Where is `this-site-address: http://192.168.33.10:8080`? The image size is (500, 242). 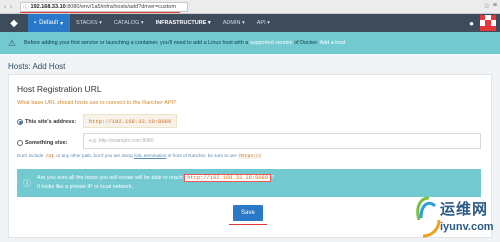 this-site-address: http://192.168.33.10:8080 is located at coordinates (130, 121).